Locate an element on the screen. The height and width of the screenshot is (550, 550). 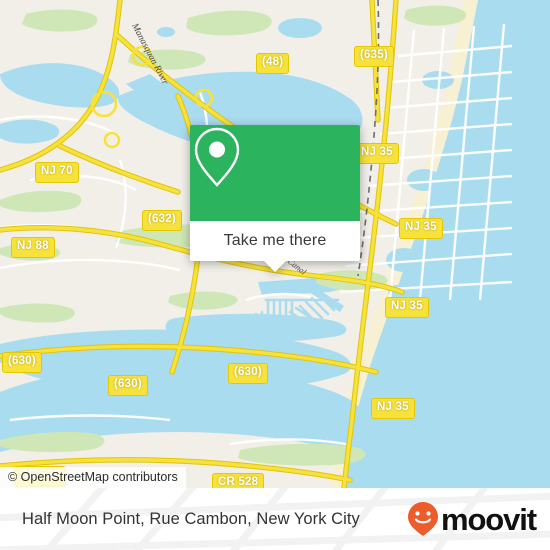
road-shield-cr-528-east: CR 528 is located at coordinates (238, 480).